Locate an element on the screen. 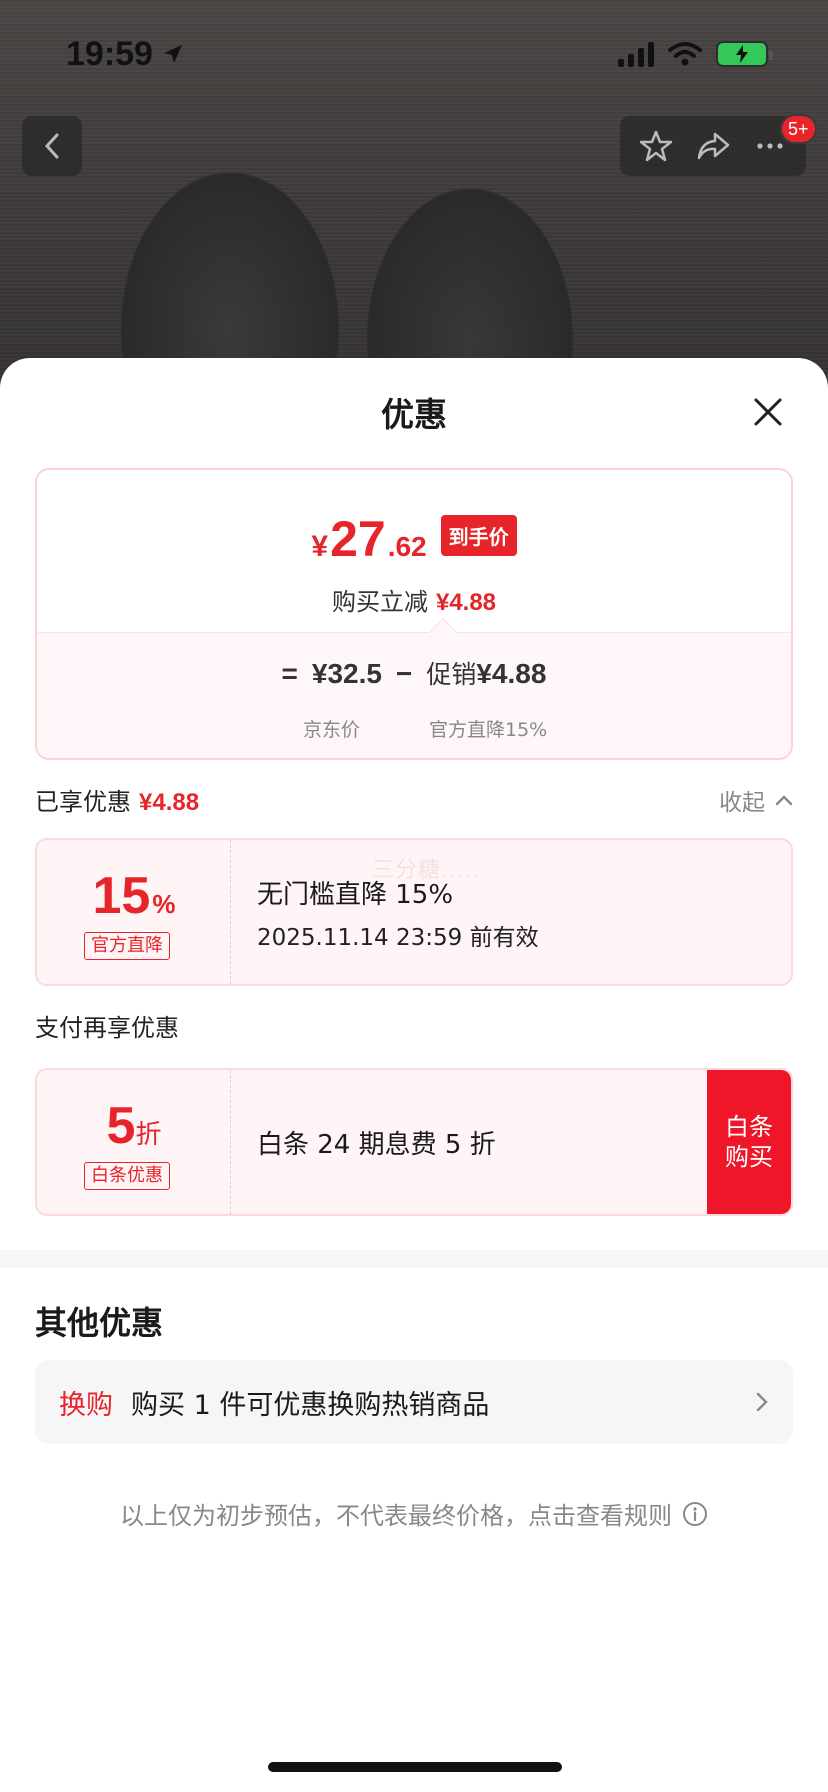 The image size is (828, 1792). price-formula-area: = ¥32.5 − 促销¥4.88 京东价 官方直降15% is located at coordinates (414, 695).